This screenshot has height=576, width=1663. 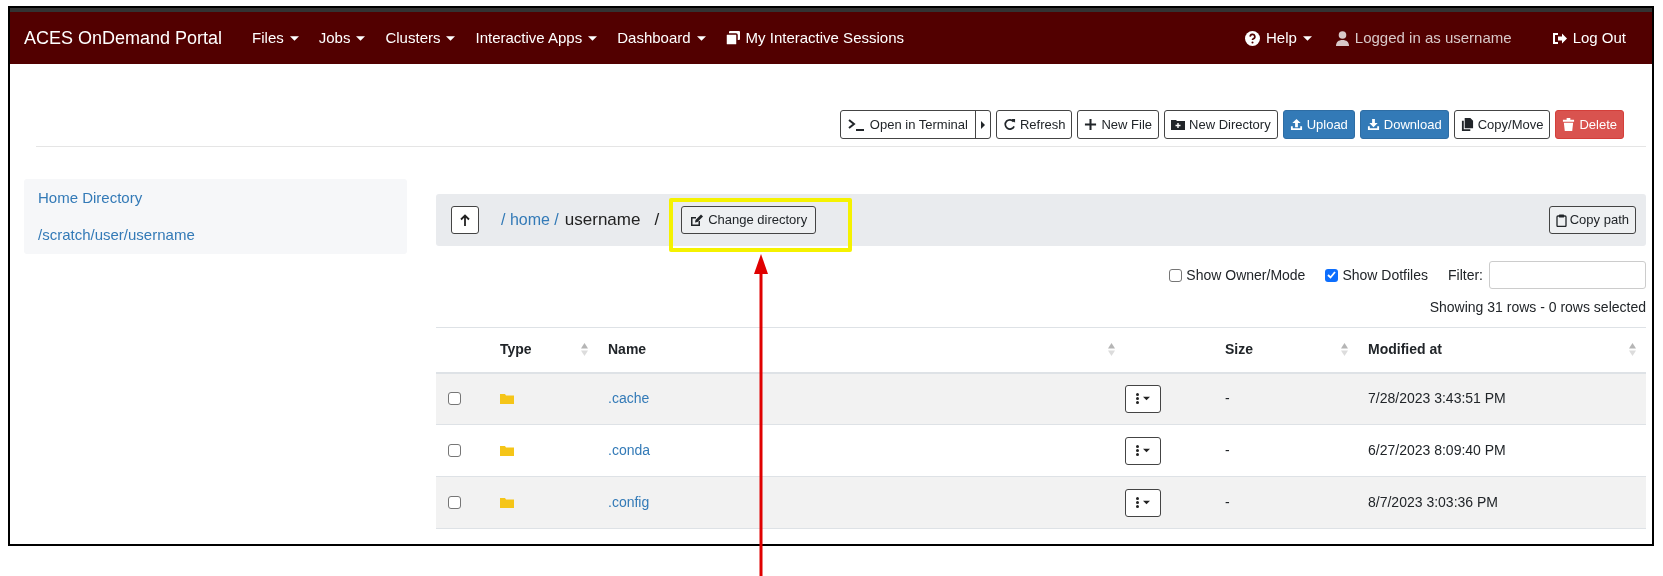 I want to click on nav-menu: Interactive Apps, so click(x=536, y=38).